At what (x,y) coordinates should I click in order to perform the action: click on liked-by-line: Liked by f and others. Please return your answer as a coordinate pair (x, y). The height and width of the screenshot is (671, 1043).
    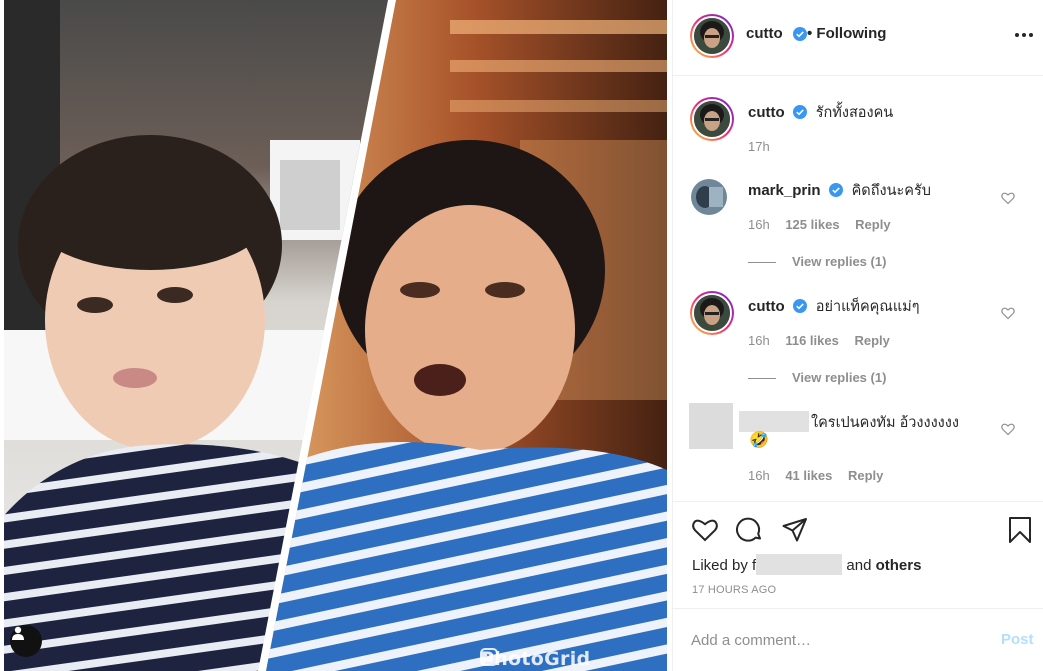
    Looking at the image, I should click on (806, 564).